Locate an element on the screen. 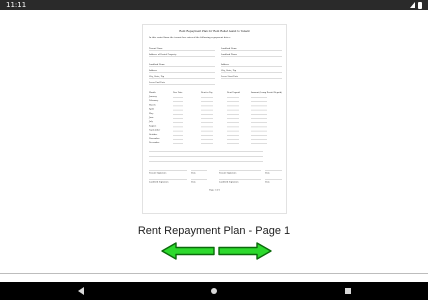 Image resolution: width=428 pixels, height=300 pixels. back-icon is located at coordinates (81, 291).